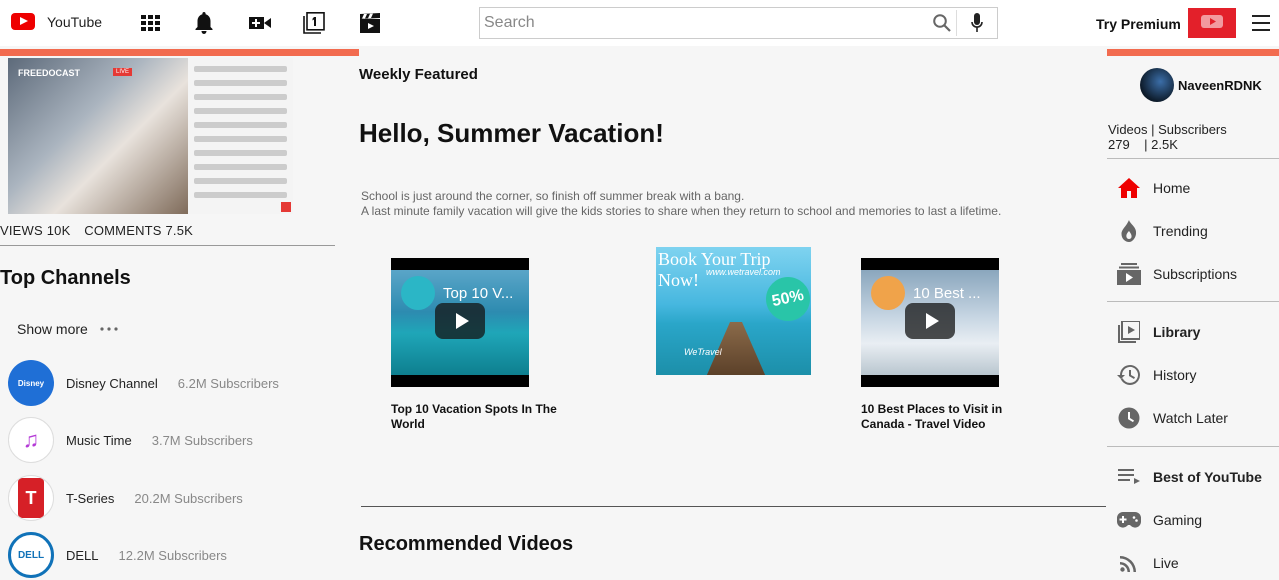 Image resolution: width=1279 pixels, height=580 pixels. Describe the element at coordinates (1138, 24) in the screenshot. I see `try-premium-link: Try Premium` at that location.